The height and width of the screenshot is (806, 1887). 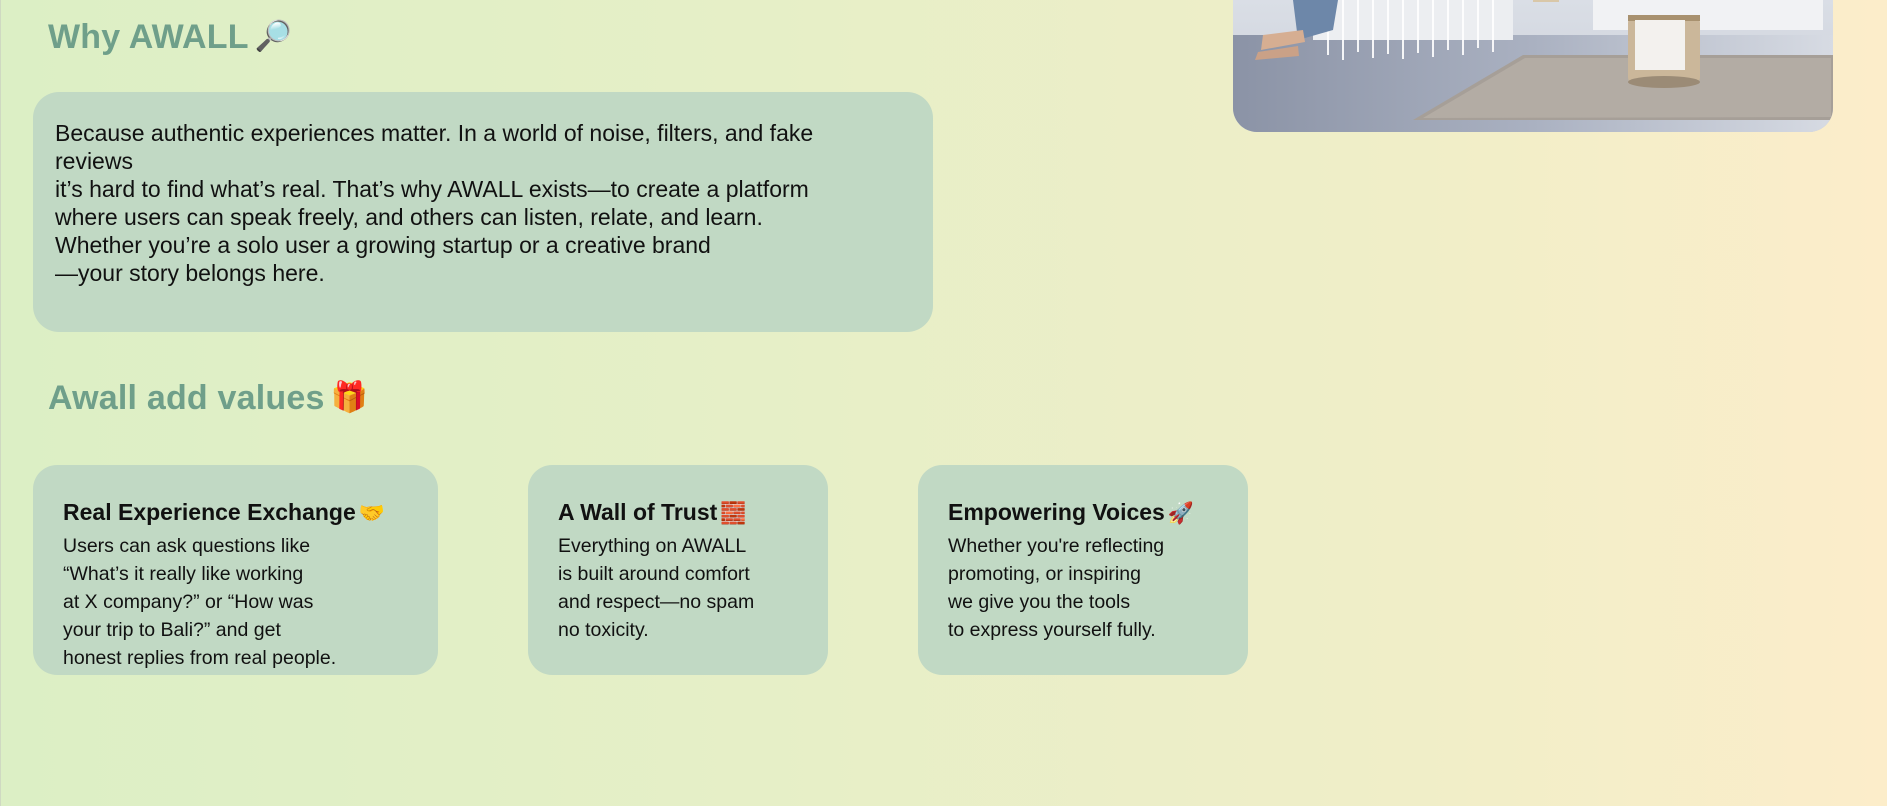 I want to click on value-card-text-line: promoting, or inspiring, so click(x=1044, y=574).